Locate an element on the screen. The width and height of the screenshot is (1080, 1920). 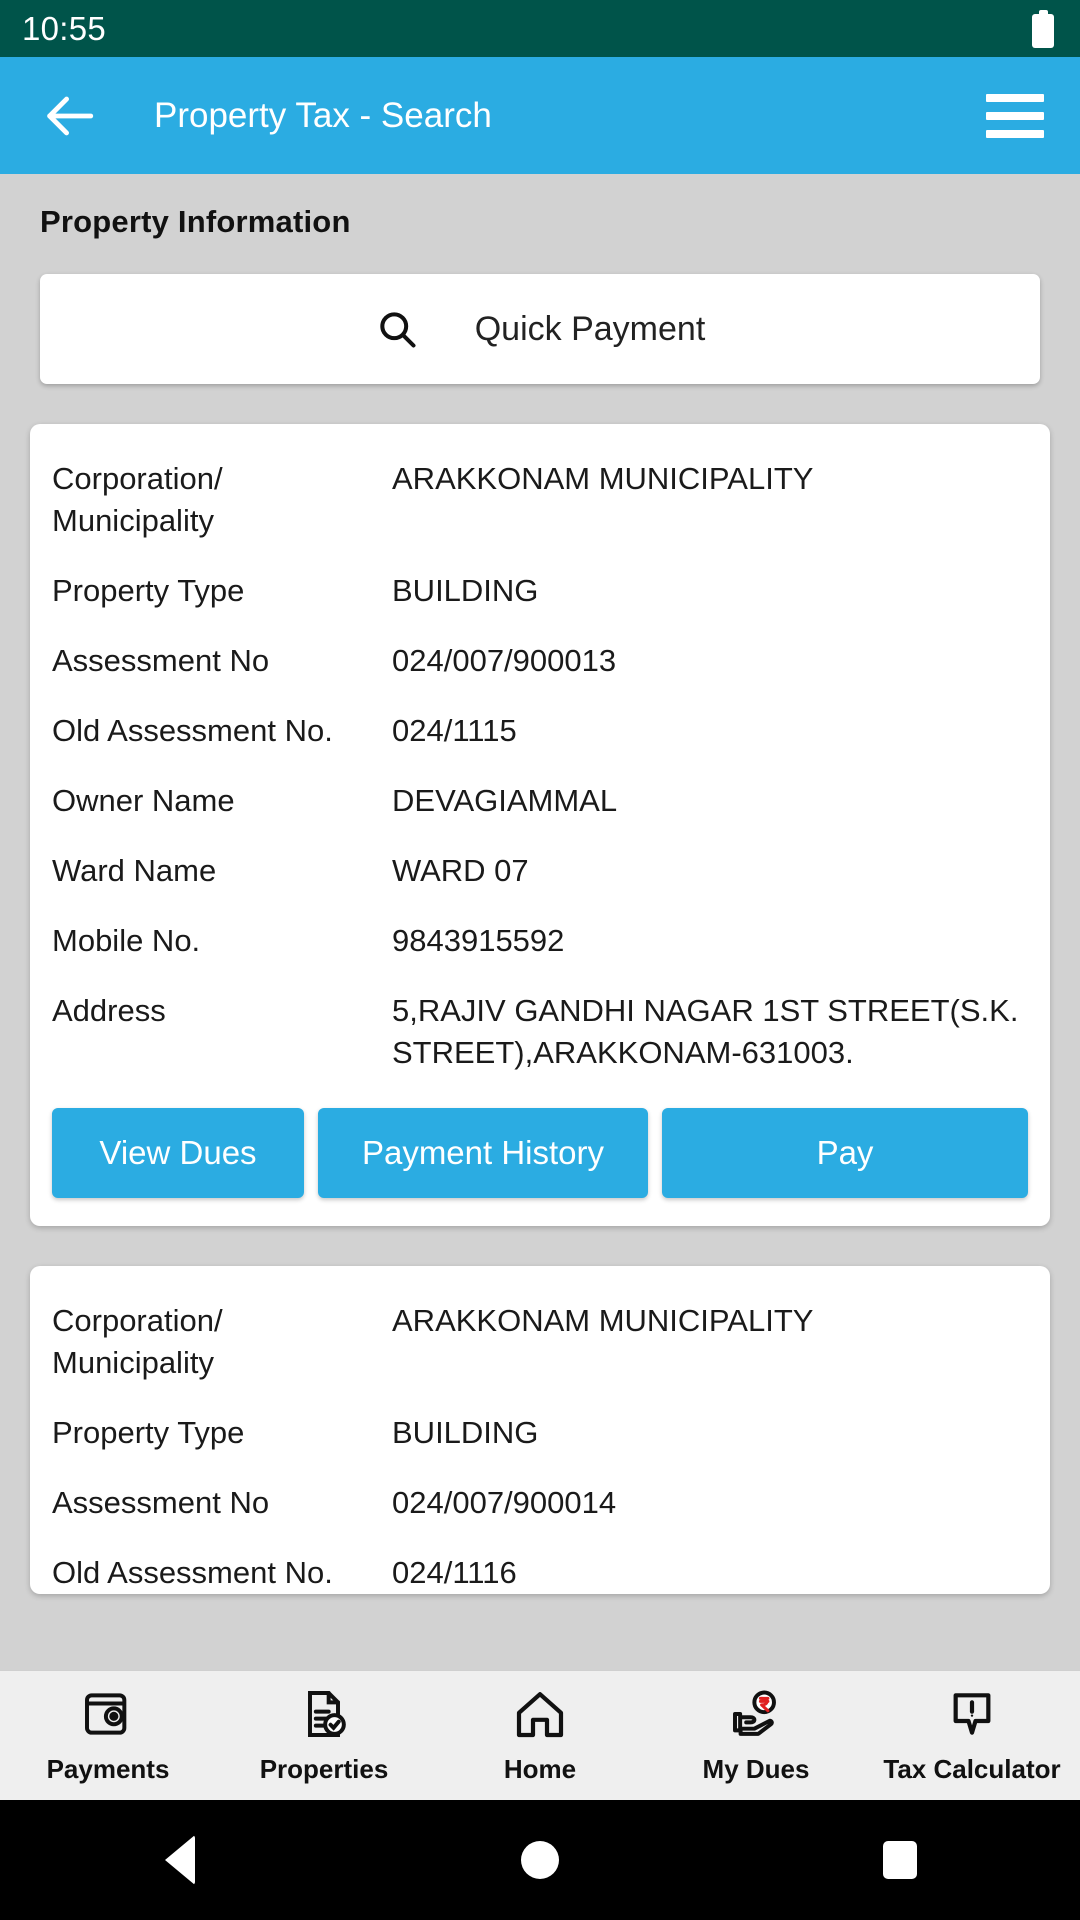
speech-bubble-exclaim-icon is located at coordinates (972, 1714).